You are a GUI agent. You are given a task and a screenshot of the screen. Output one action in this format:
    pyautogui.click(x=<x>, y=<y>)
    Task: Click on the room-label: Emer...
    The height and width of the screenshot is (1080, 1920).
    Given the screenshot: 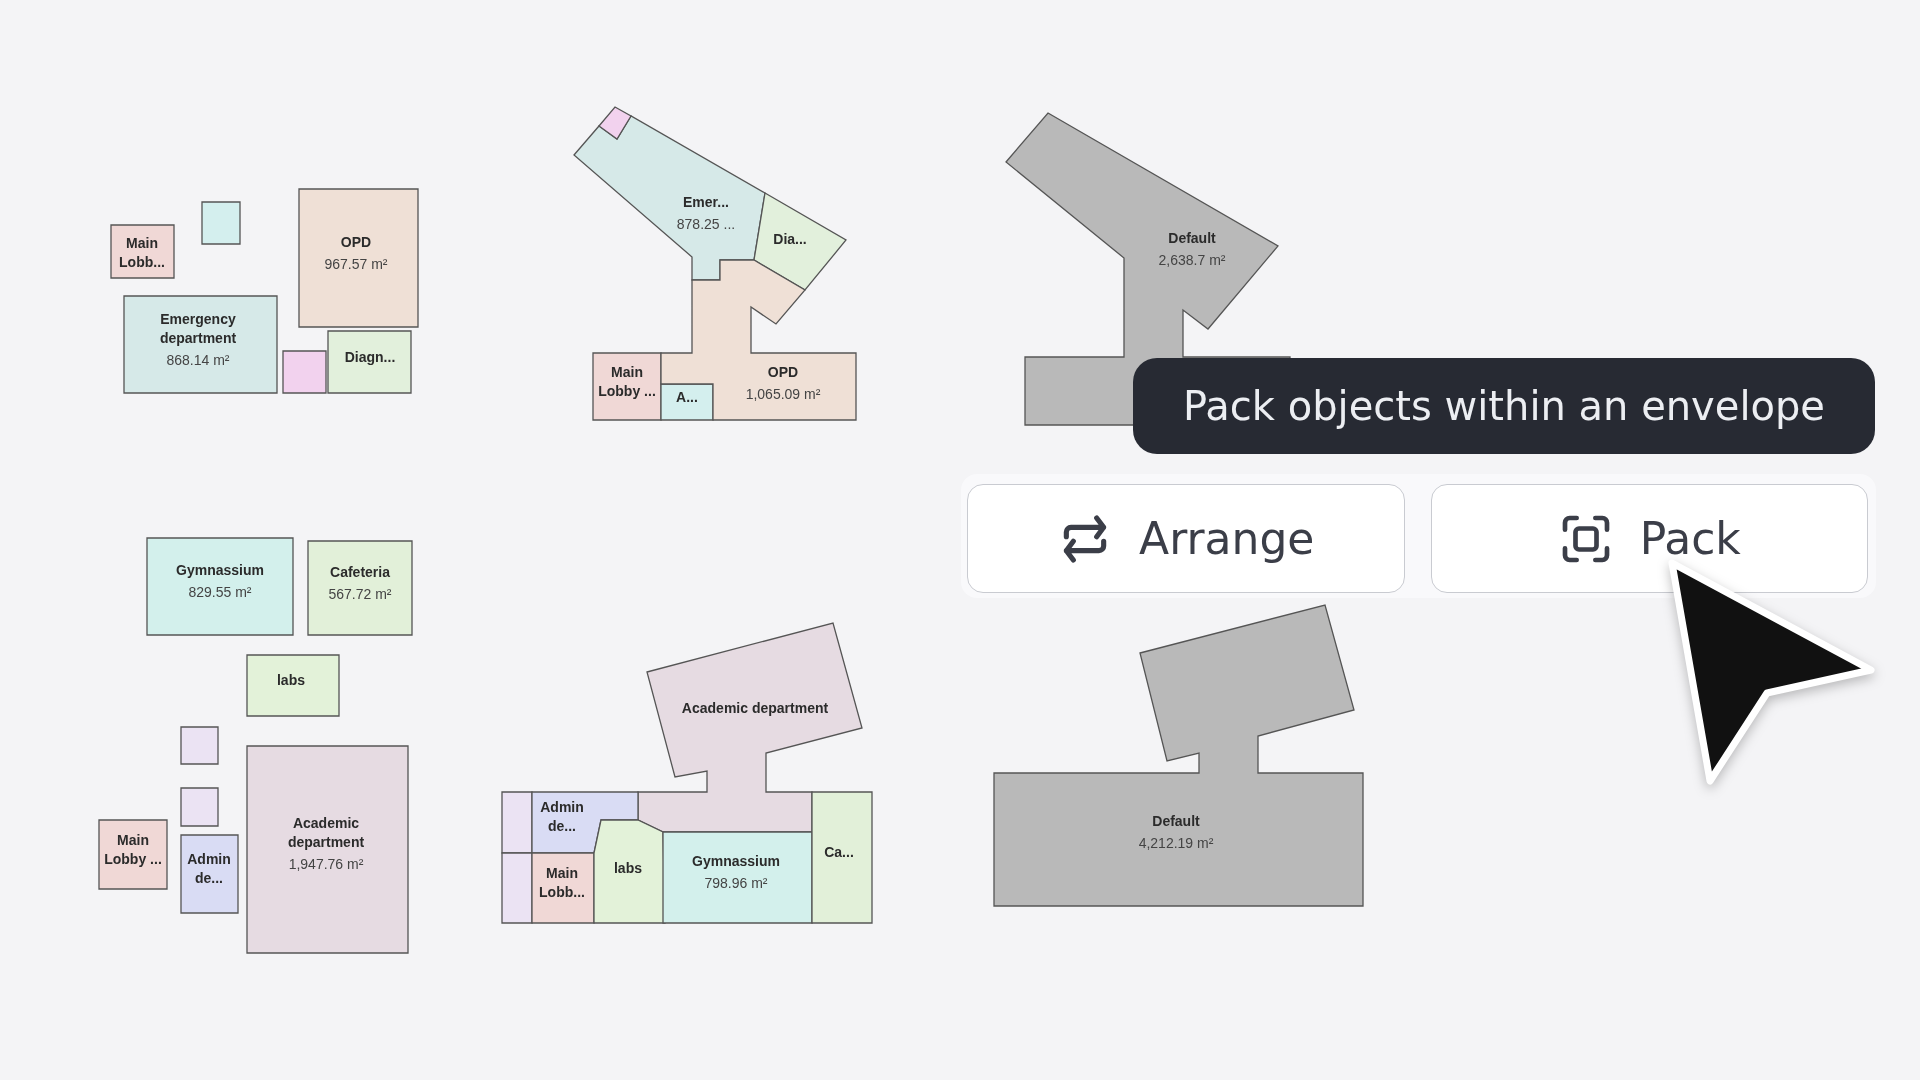 What is the action you would take?
    pyautogui.click(x=706, y=202)
    